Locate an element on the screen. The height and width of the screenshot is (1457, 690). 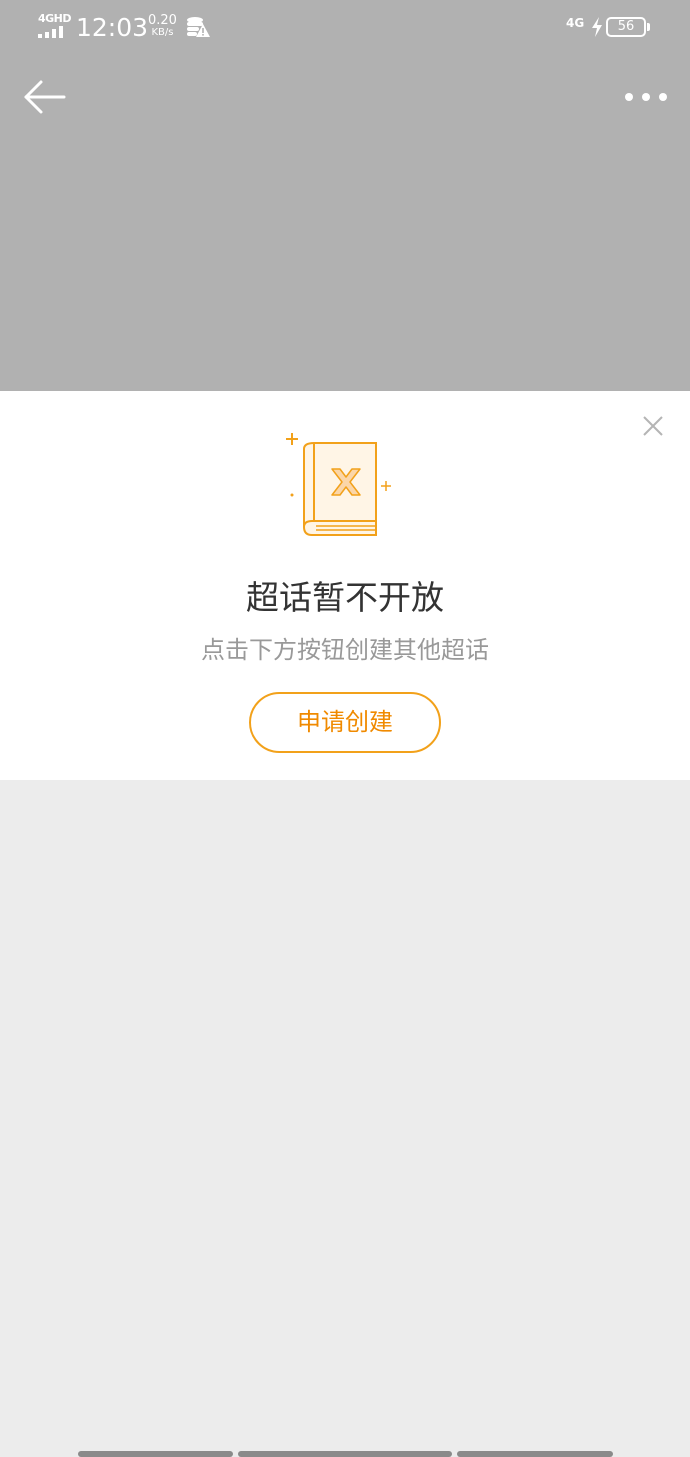
battery-tip is located at coordinates (648, 27).